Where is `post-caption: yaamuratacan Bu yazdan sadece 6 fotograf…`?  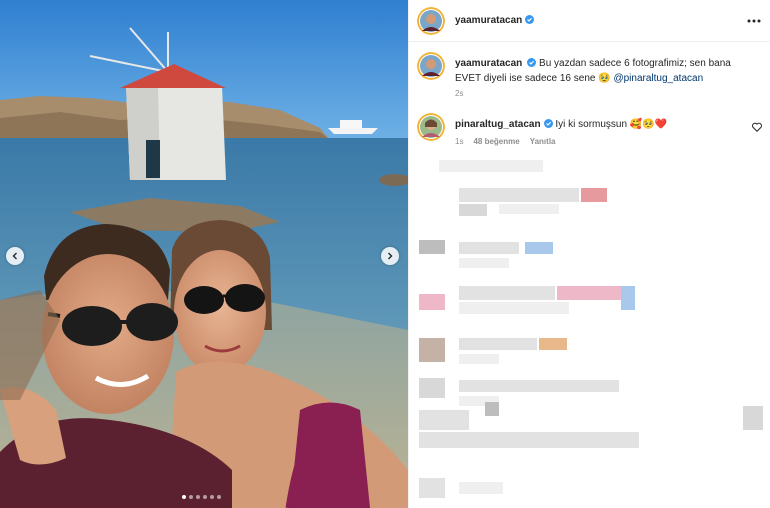
post-caption: yaamuratacan Bu yazdan sadece 6 fotograf… is located at coordinates (603, 71).